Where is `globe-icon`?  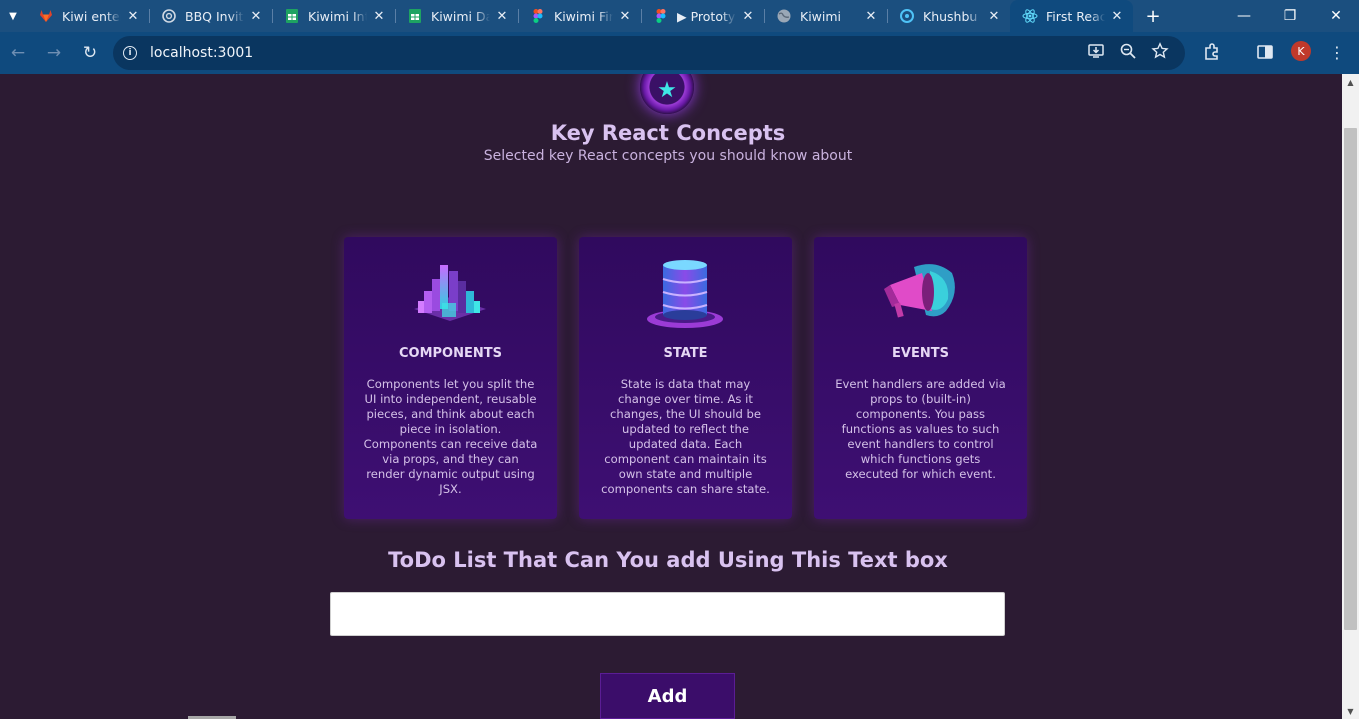 globe-icon is located at coordinates (784, 16).